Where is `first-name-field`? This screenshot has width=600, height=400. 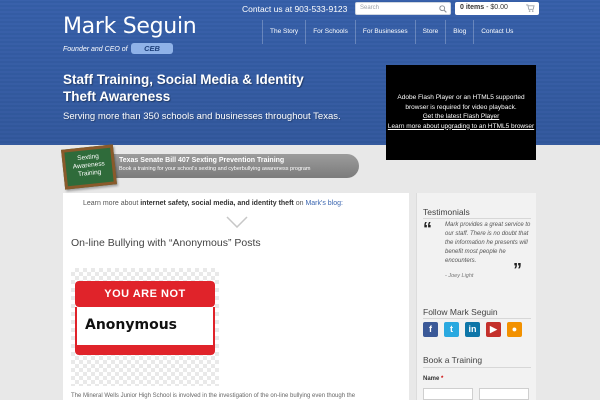
first-name-field is located at coordinates (448, 394).